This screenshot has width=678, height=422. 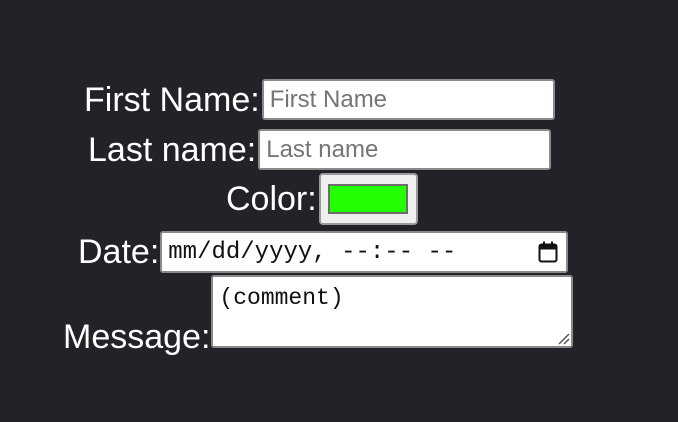 I want to click on date-row: Date: mm/dd/yyyy, --:-- --, so click(x=323, y=252).